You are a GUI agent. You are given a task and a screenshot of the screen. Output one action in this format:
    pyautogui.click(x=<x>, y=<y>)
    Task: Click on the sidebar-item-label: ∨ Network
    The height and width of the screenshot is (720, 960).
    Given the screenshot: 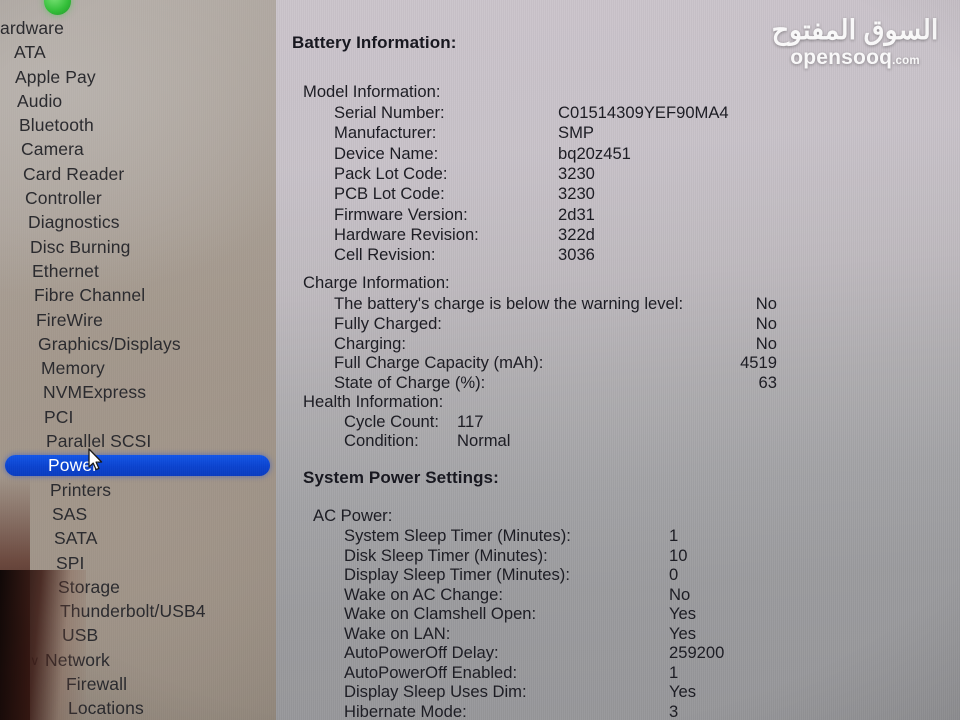 What is the action you would take?
    pyautogui.click(x=70, y=660)
    